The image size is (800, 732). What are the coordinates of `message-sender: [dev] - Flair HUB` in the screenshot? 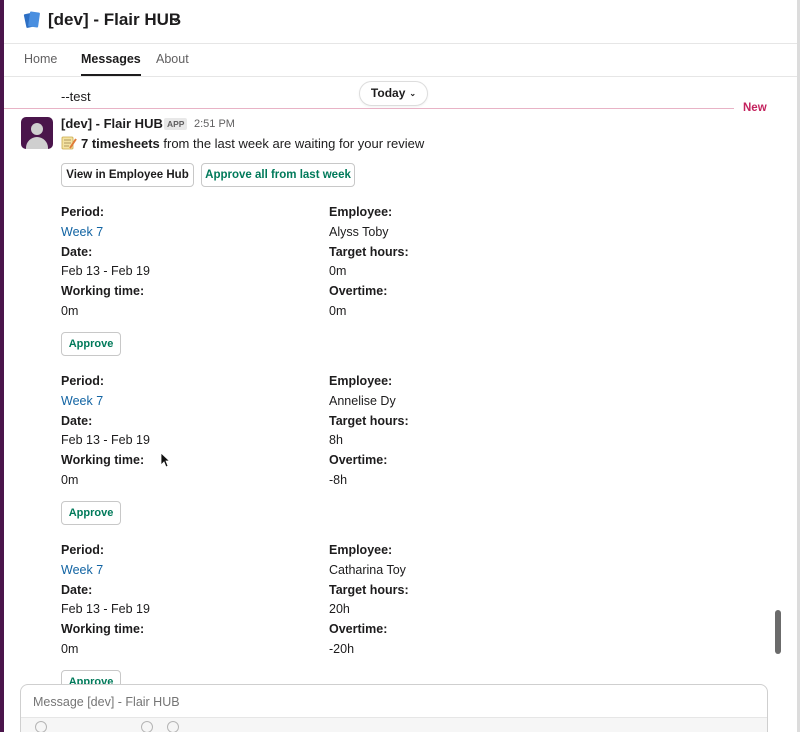 It's located at (112, 123).